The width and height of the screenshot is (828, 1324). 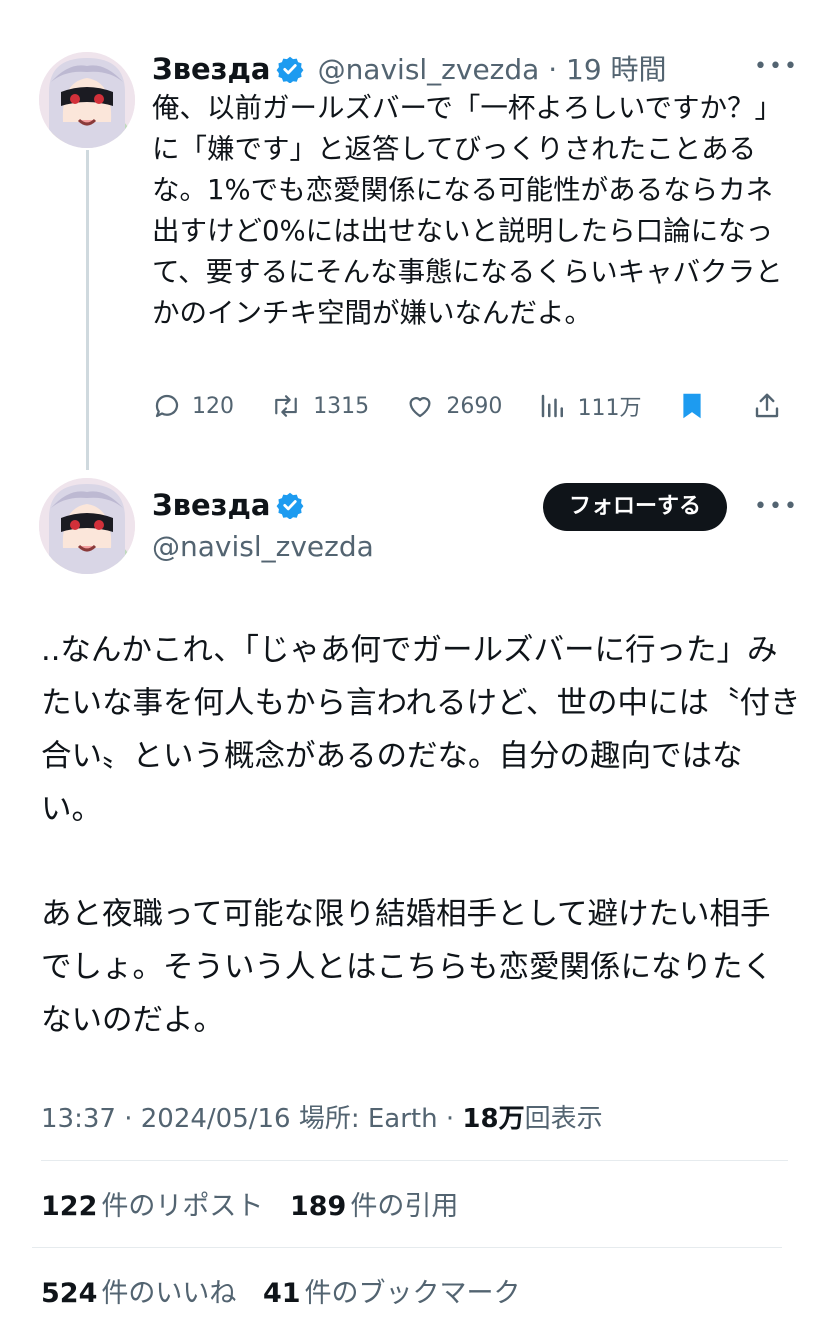 I want to click on reposts-link: 122 件のリポスト, so click(x=152, y=1206).